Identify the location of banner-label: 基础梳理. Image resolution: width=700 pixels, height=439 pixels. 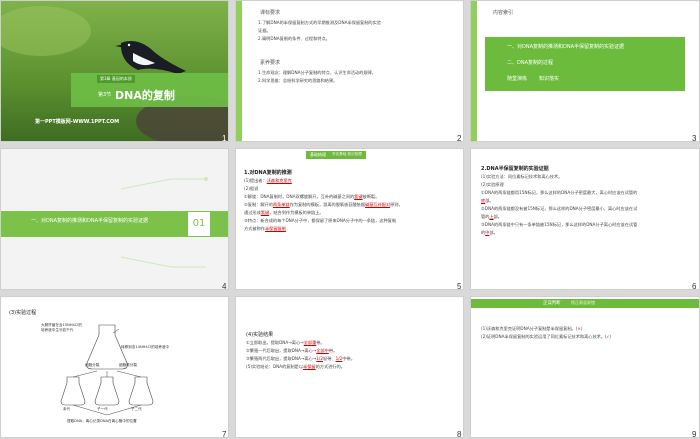
(318, 154).